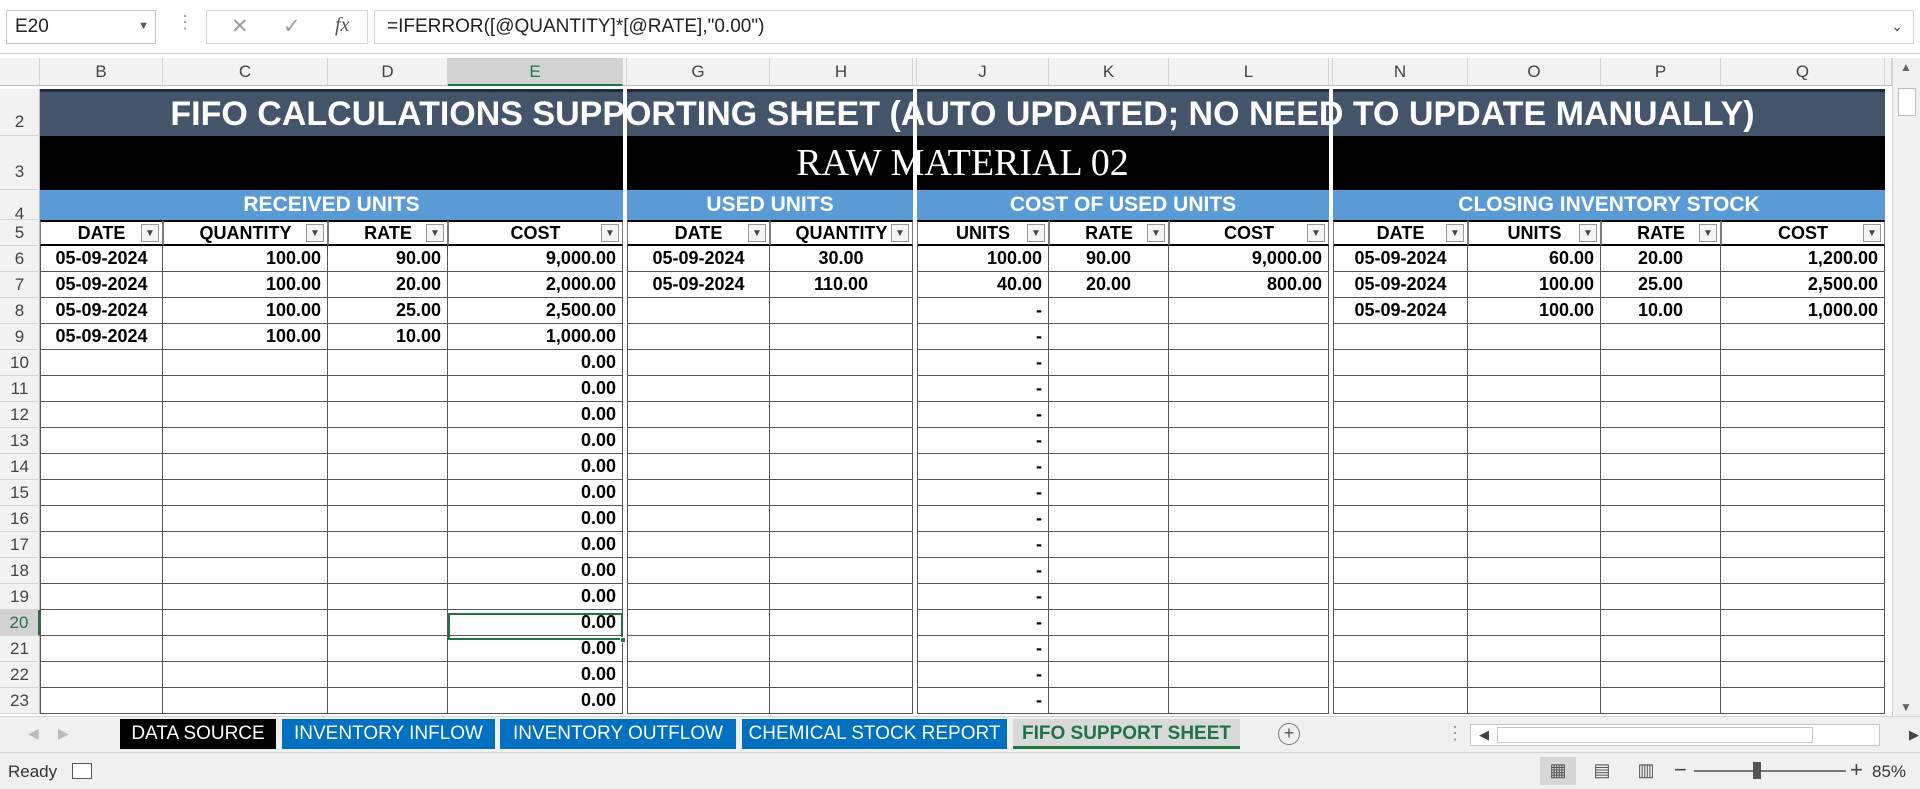  I want to click on row-header: 13, so click(20, 441).